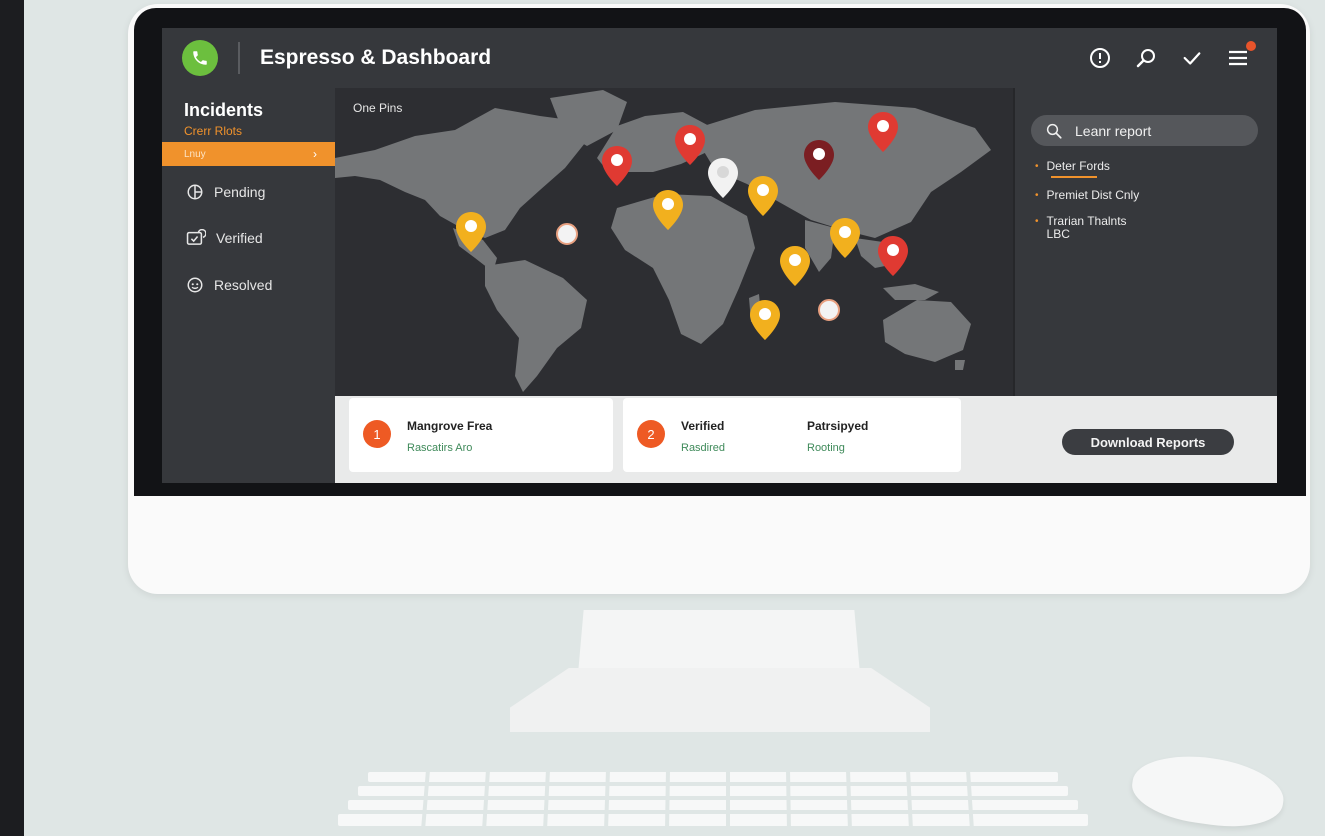 This screenshot has width=1325, height=836. What do you see at coordinates (1093, 195) in the screenshot?
I see `report-item-label: Premiet Dist Cnly` at bounding box center [1093, 195].